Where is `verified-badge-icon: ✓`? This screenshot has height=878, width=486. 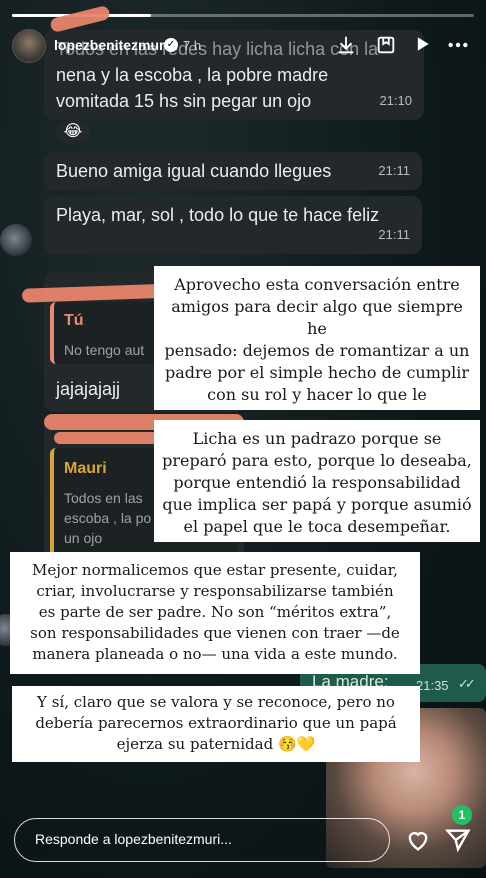 verified-badge-icon: ✓ is located at coordinates (171, 45).